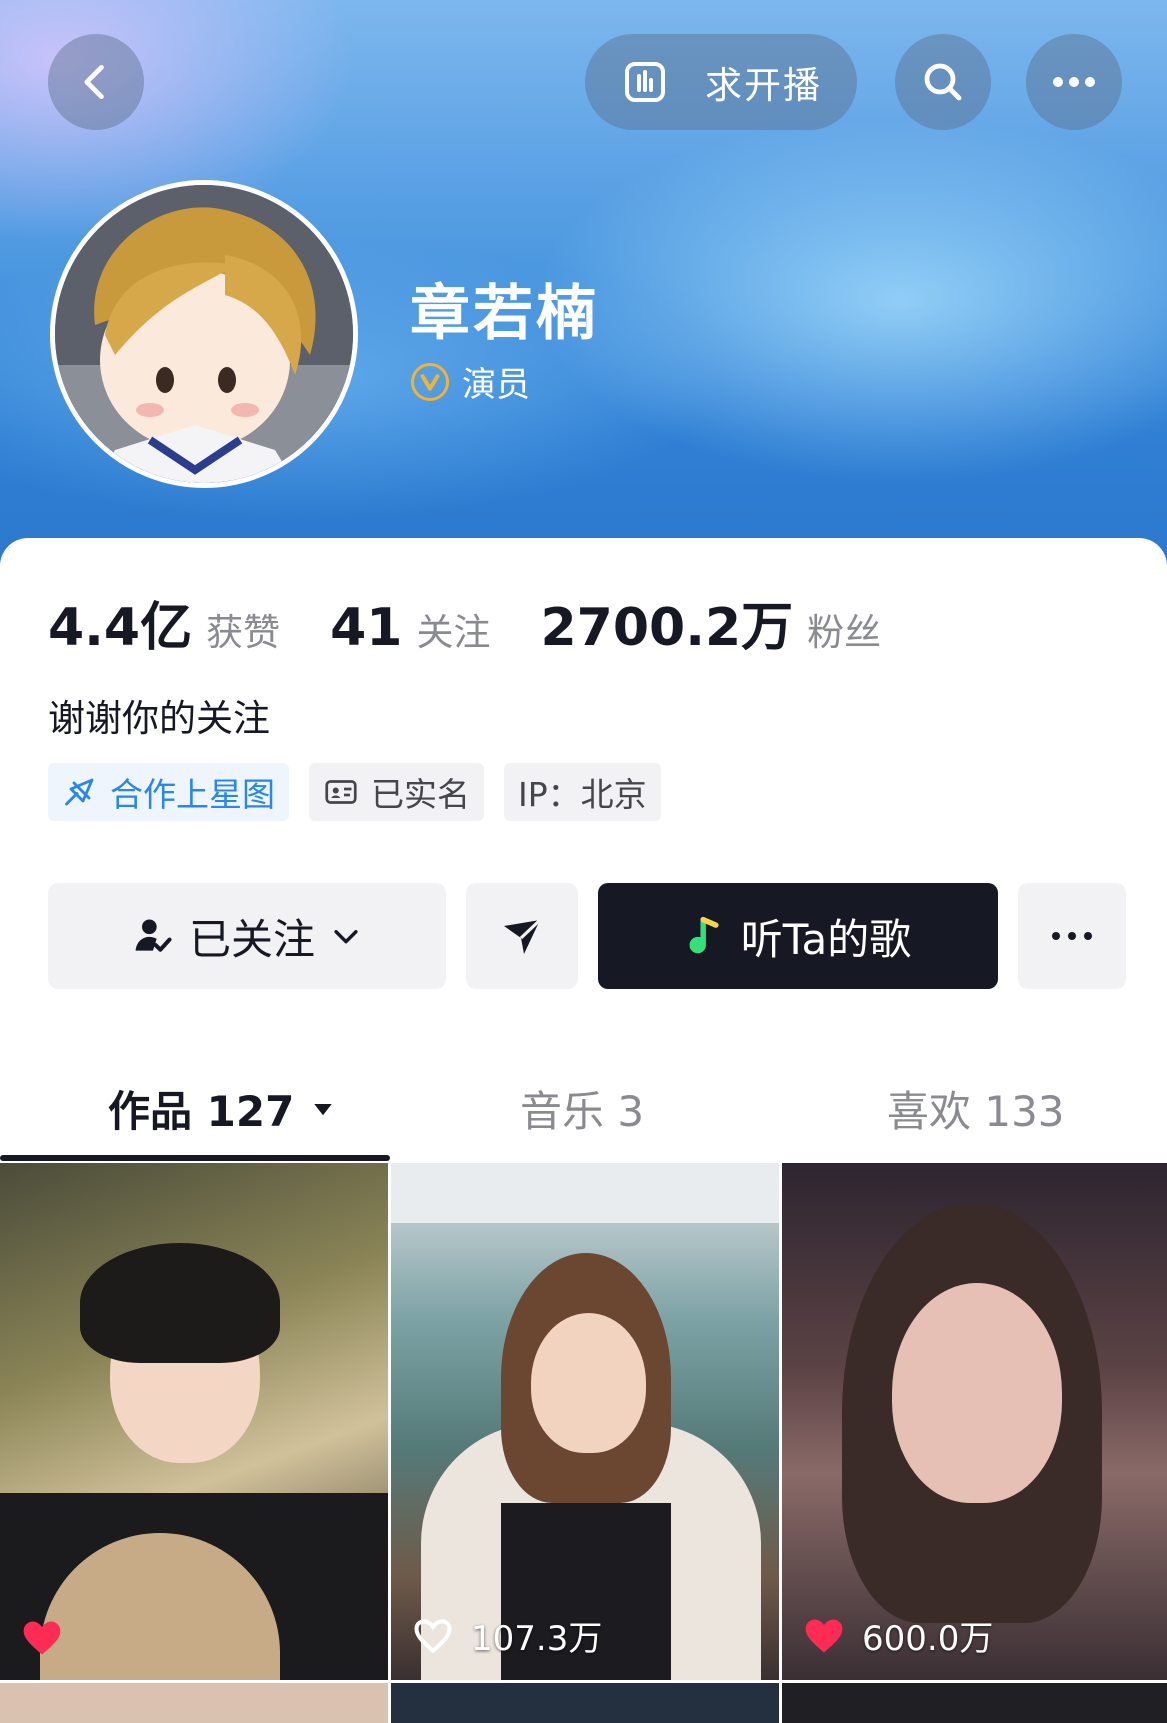  I want to click on more-options-button, so click(1074, 82).